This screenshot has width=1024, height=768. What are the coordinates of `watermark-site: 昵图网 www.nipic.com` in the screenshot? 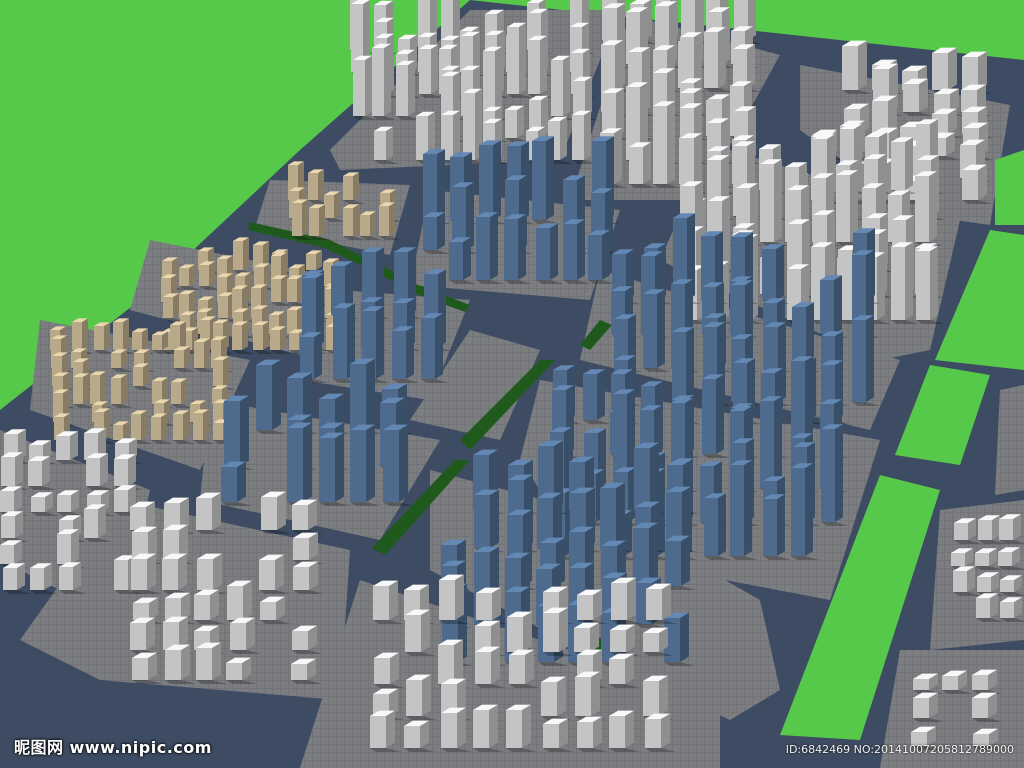 It's located at (113, 746).